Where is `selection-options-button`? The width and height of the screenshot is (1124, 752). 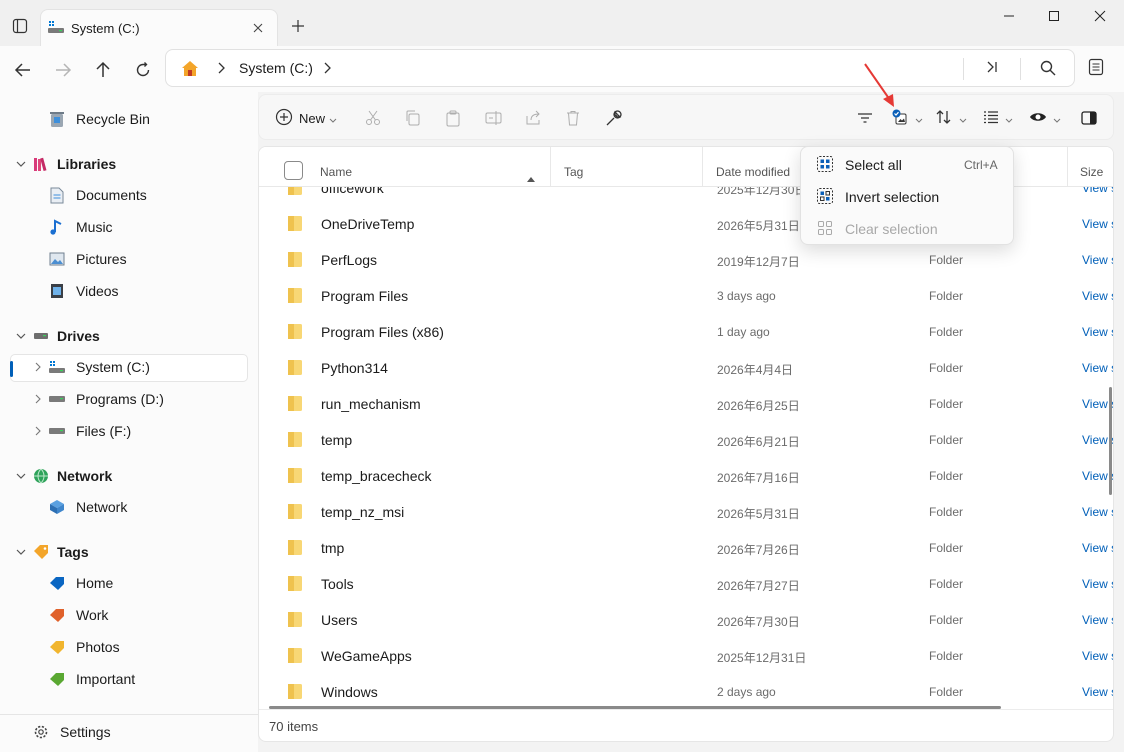
selection-options-button is located at coordinates (907, 118).